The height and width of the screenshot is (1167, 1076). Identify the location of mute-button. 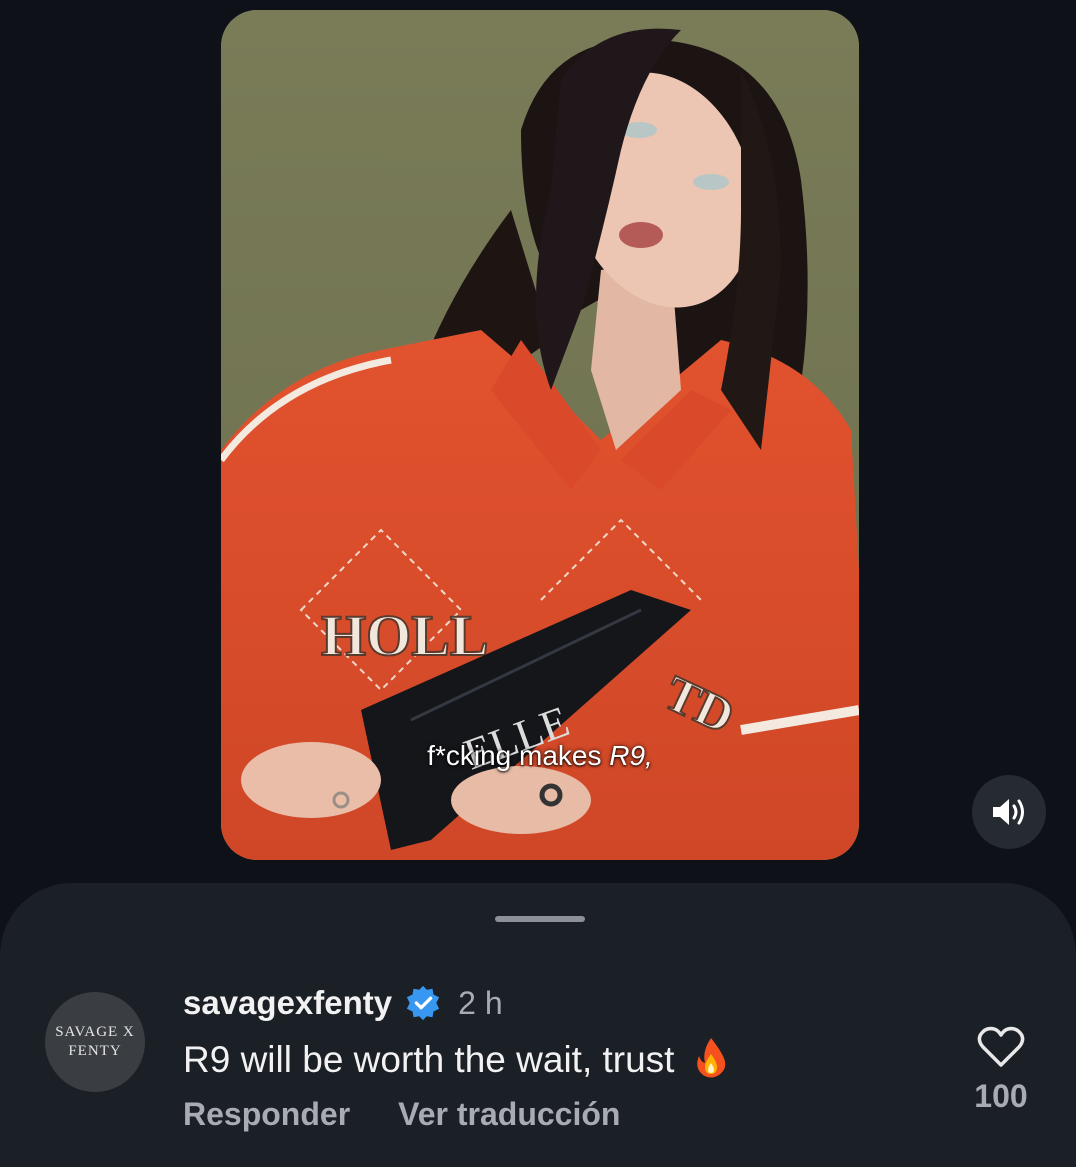
(1009, 812).